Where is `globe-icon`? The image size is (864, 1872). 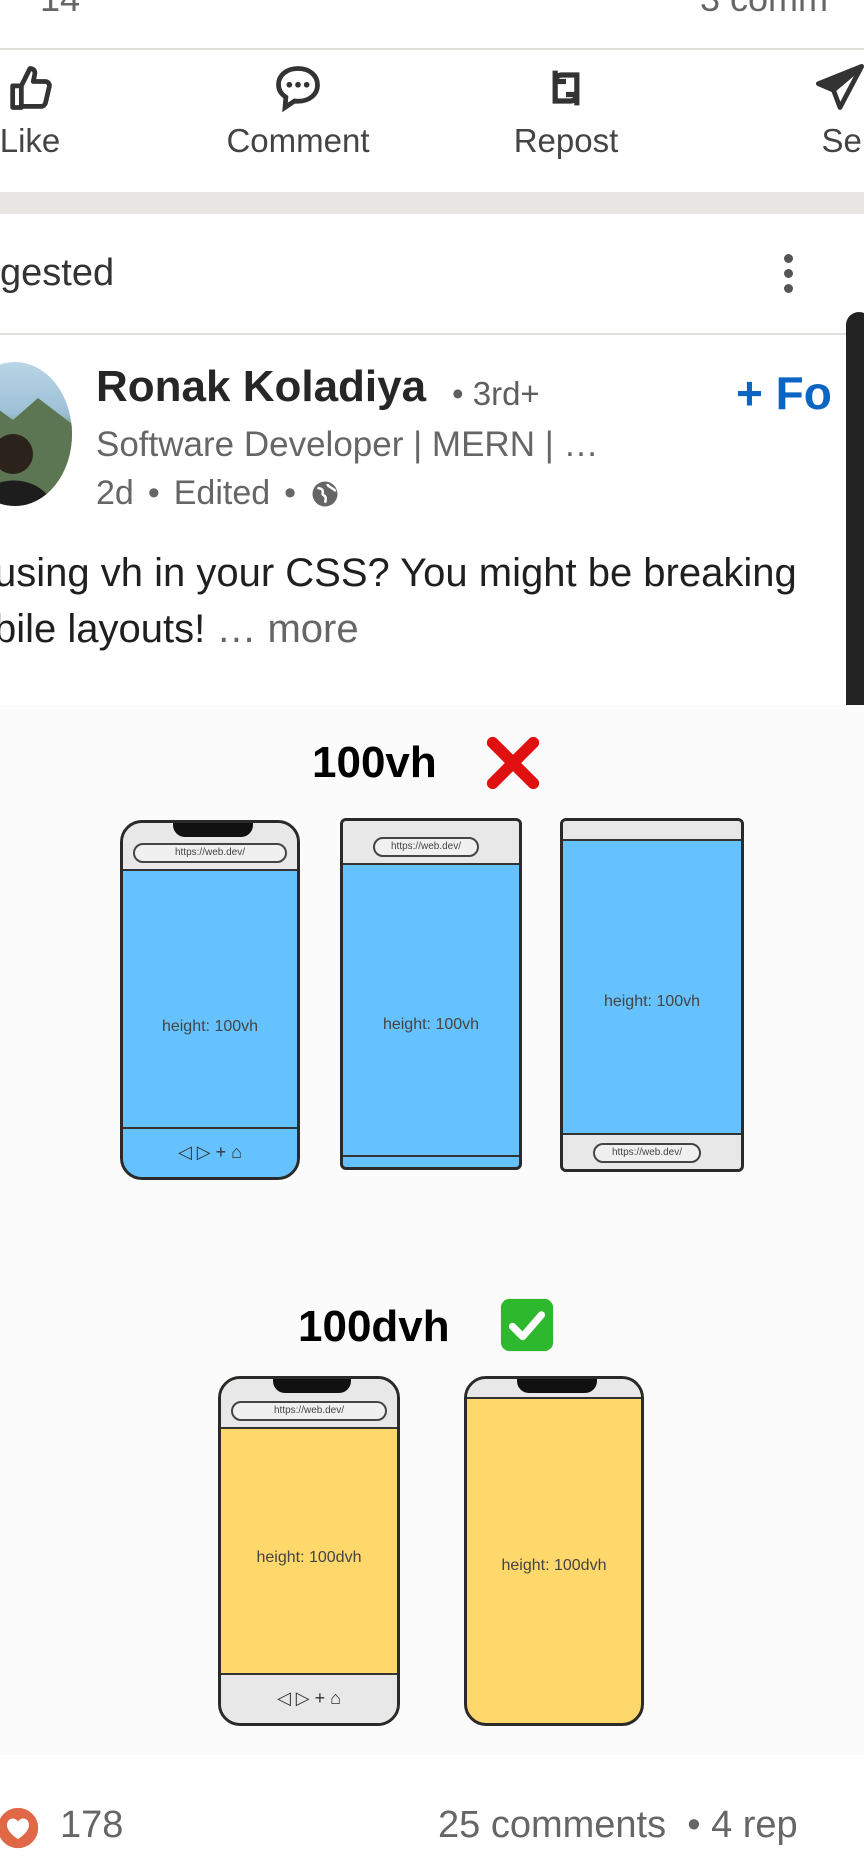
globe-icon is located at coordinates (325, 493).